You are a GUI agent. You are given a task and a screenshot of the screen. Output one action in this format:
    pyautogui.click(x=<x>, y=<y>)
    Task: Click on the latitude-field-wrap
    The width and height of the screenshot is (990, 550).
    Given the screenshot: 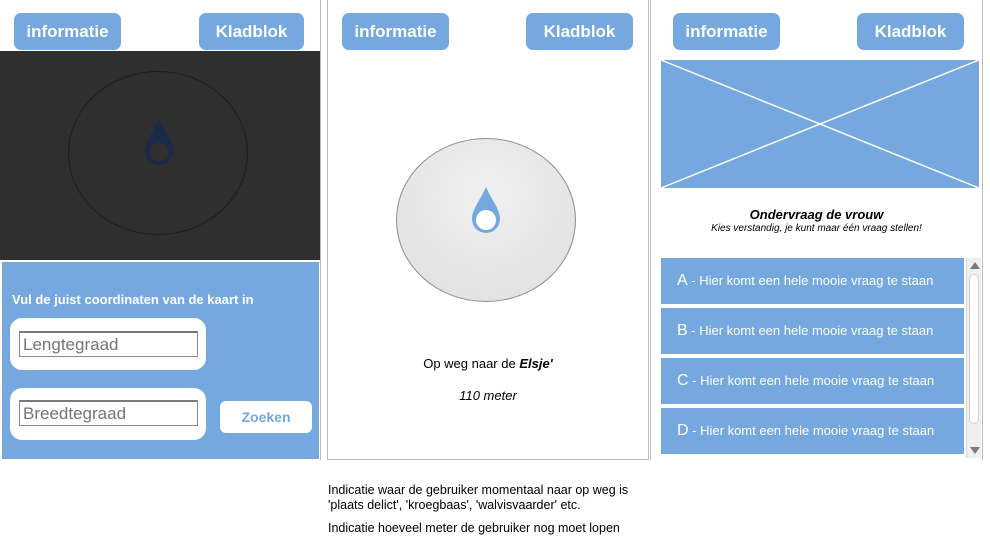 What is the action you would take?
    pyautogui.click(x=108, y=414)
    